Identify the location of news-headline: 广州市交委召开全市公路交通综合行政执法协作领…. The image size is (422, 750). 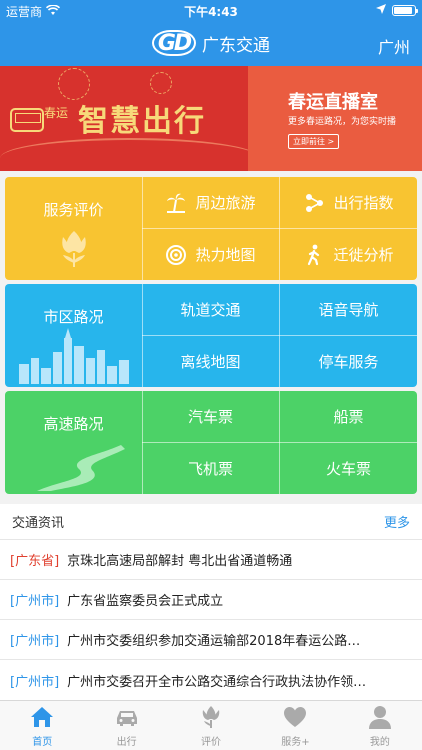
(217, 682).